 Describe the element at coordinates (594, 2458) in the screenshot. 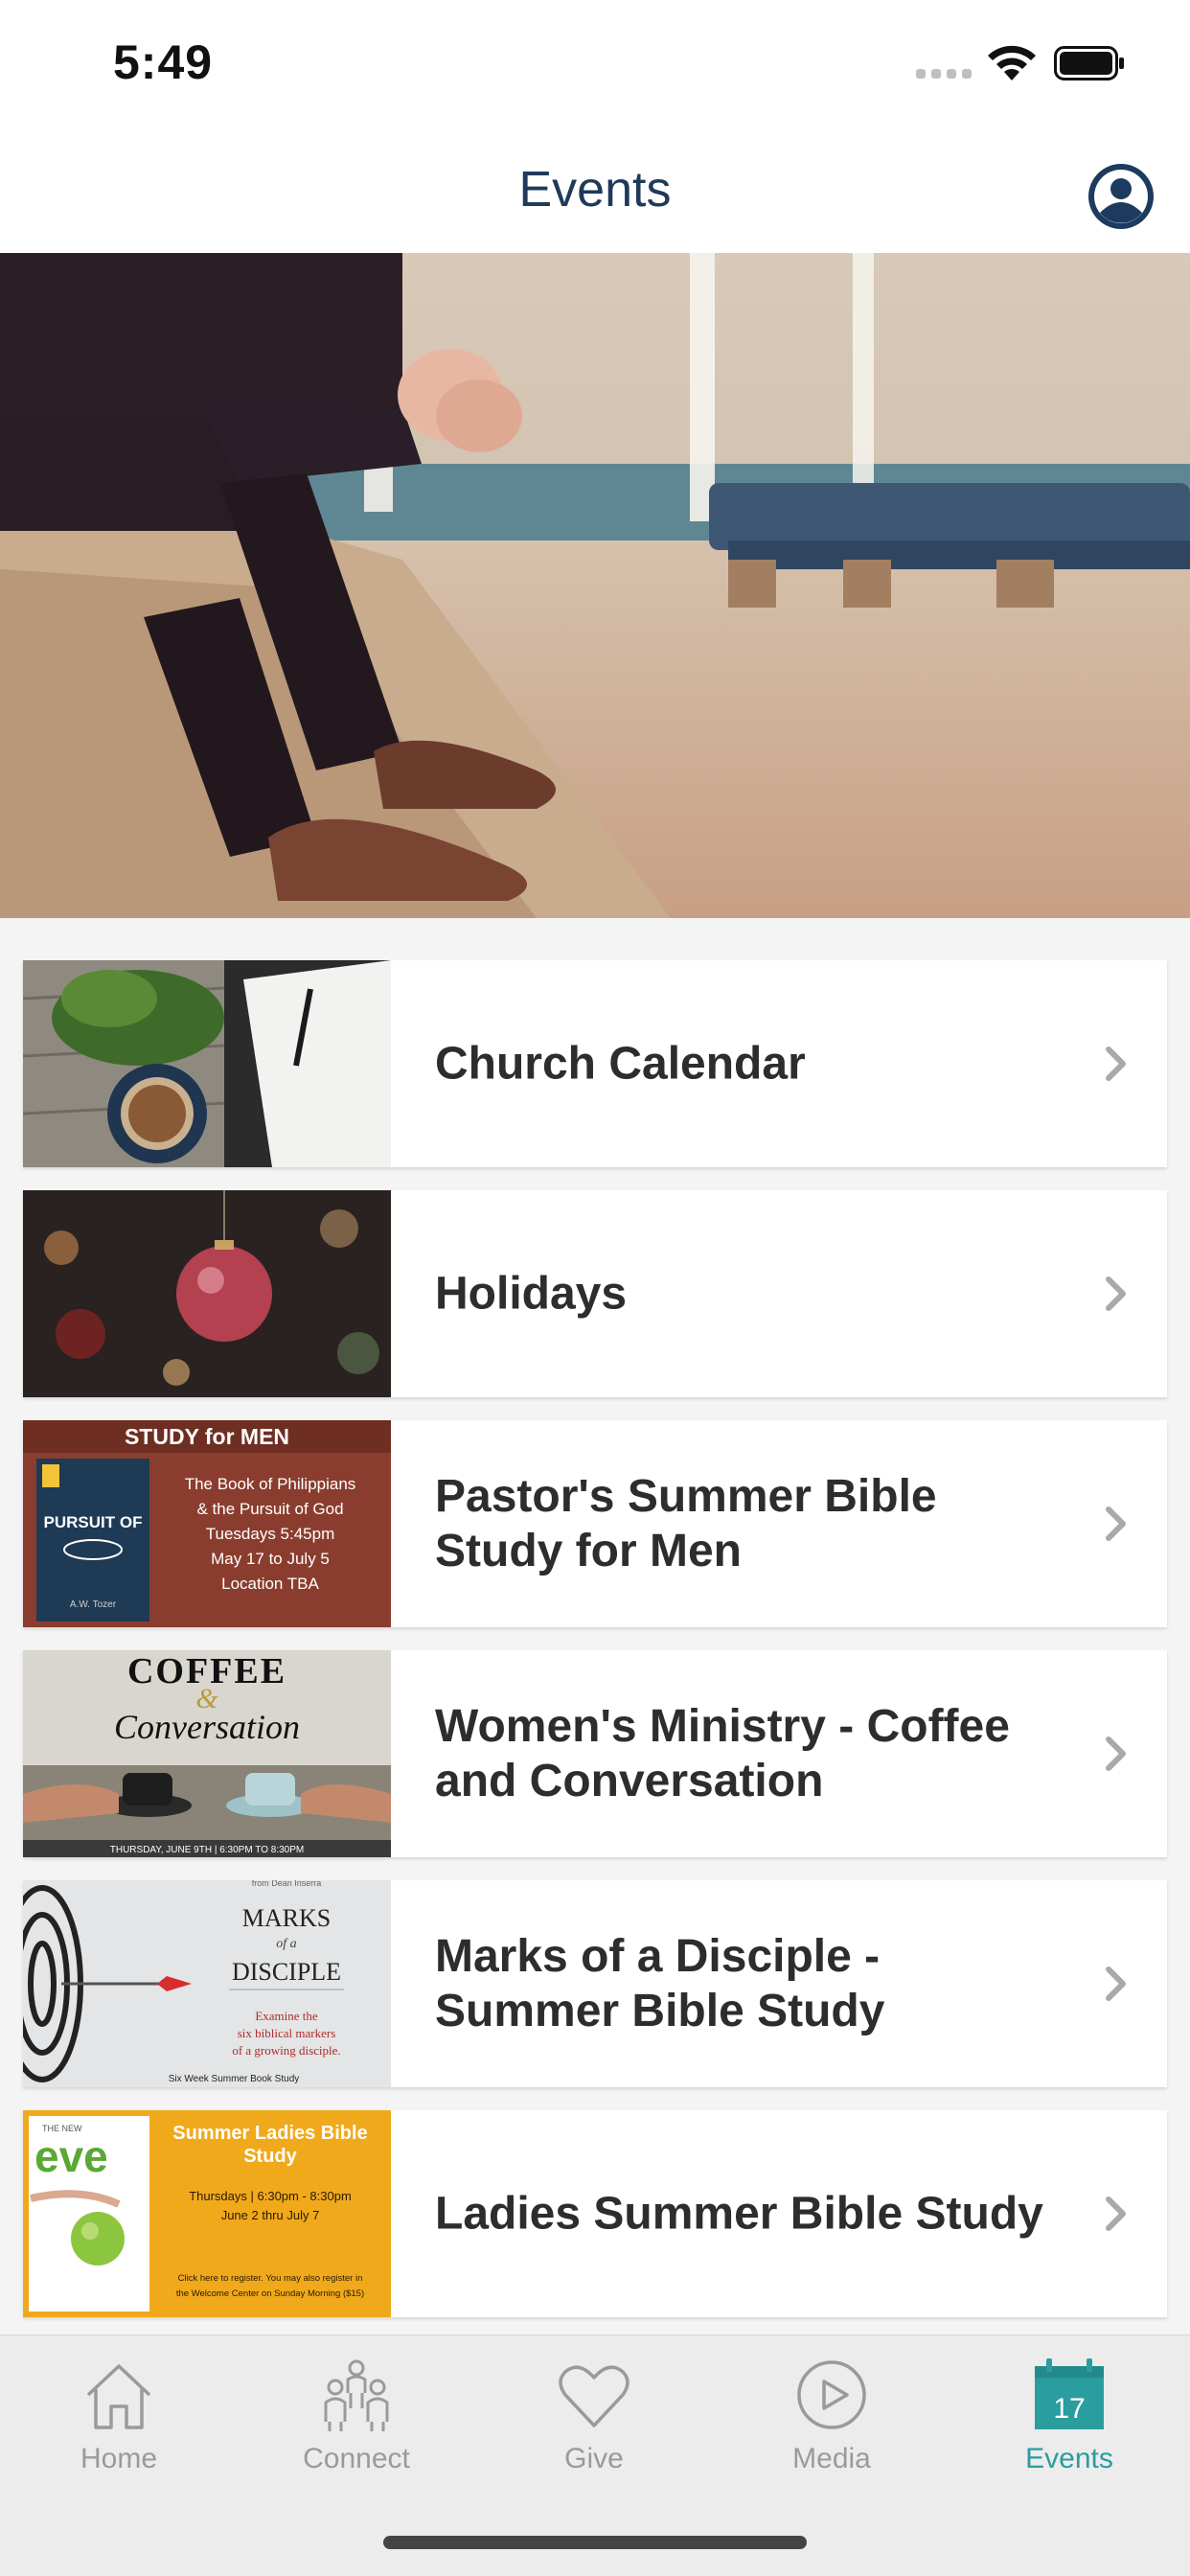

I see `tab-label: Give` at that location.